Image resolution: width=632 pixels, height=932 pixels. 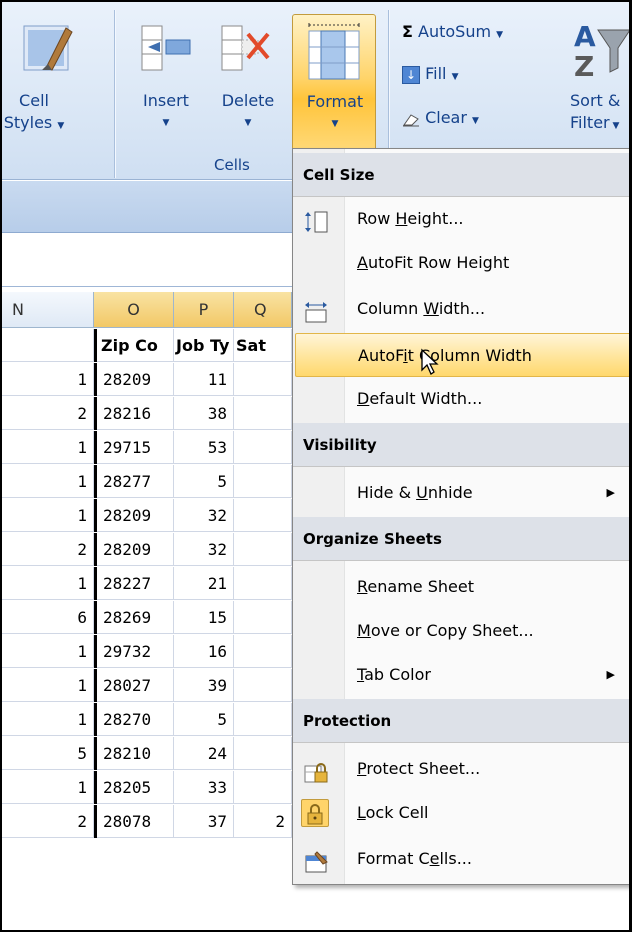 I want to click on cell-zip: 28078, so click(x=134, y=821).